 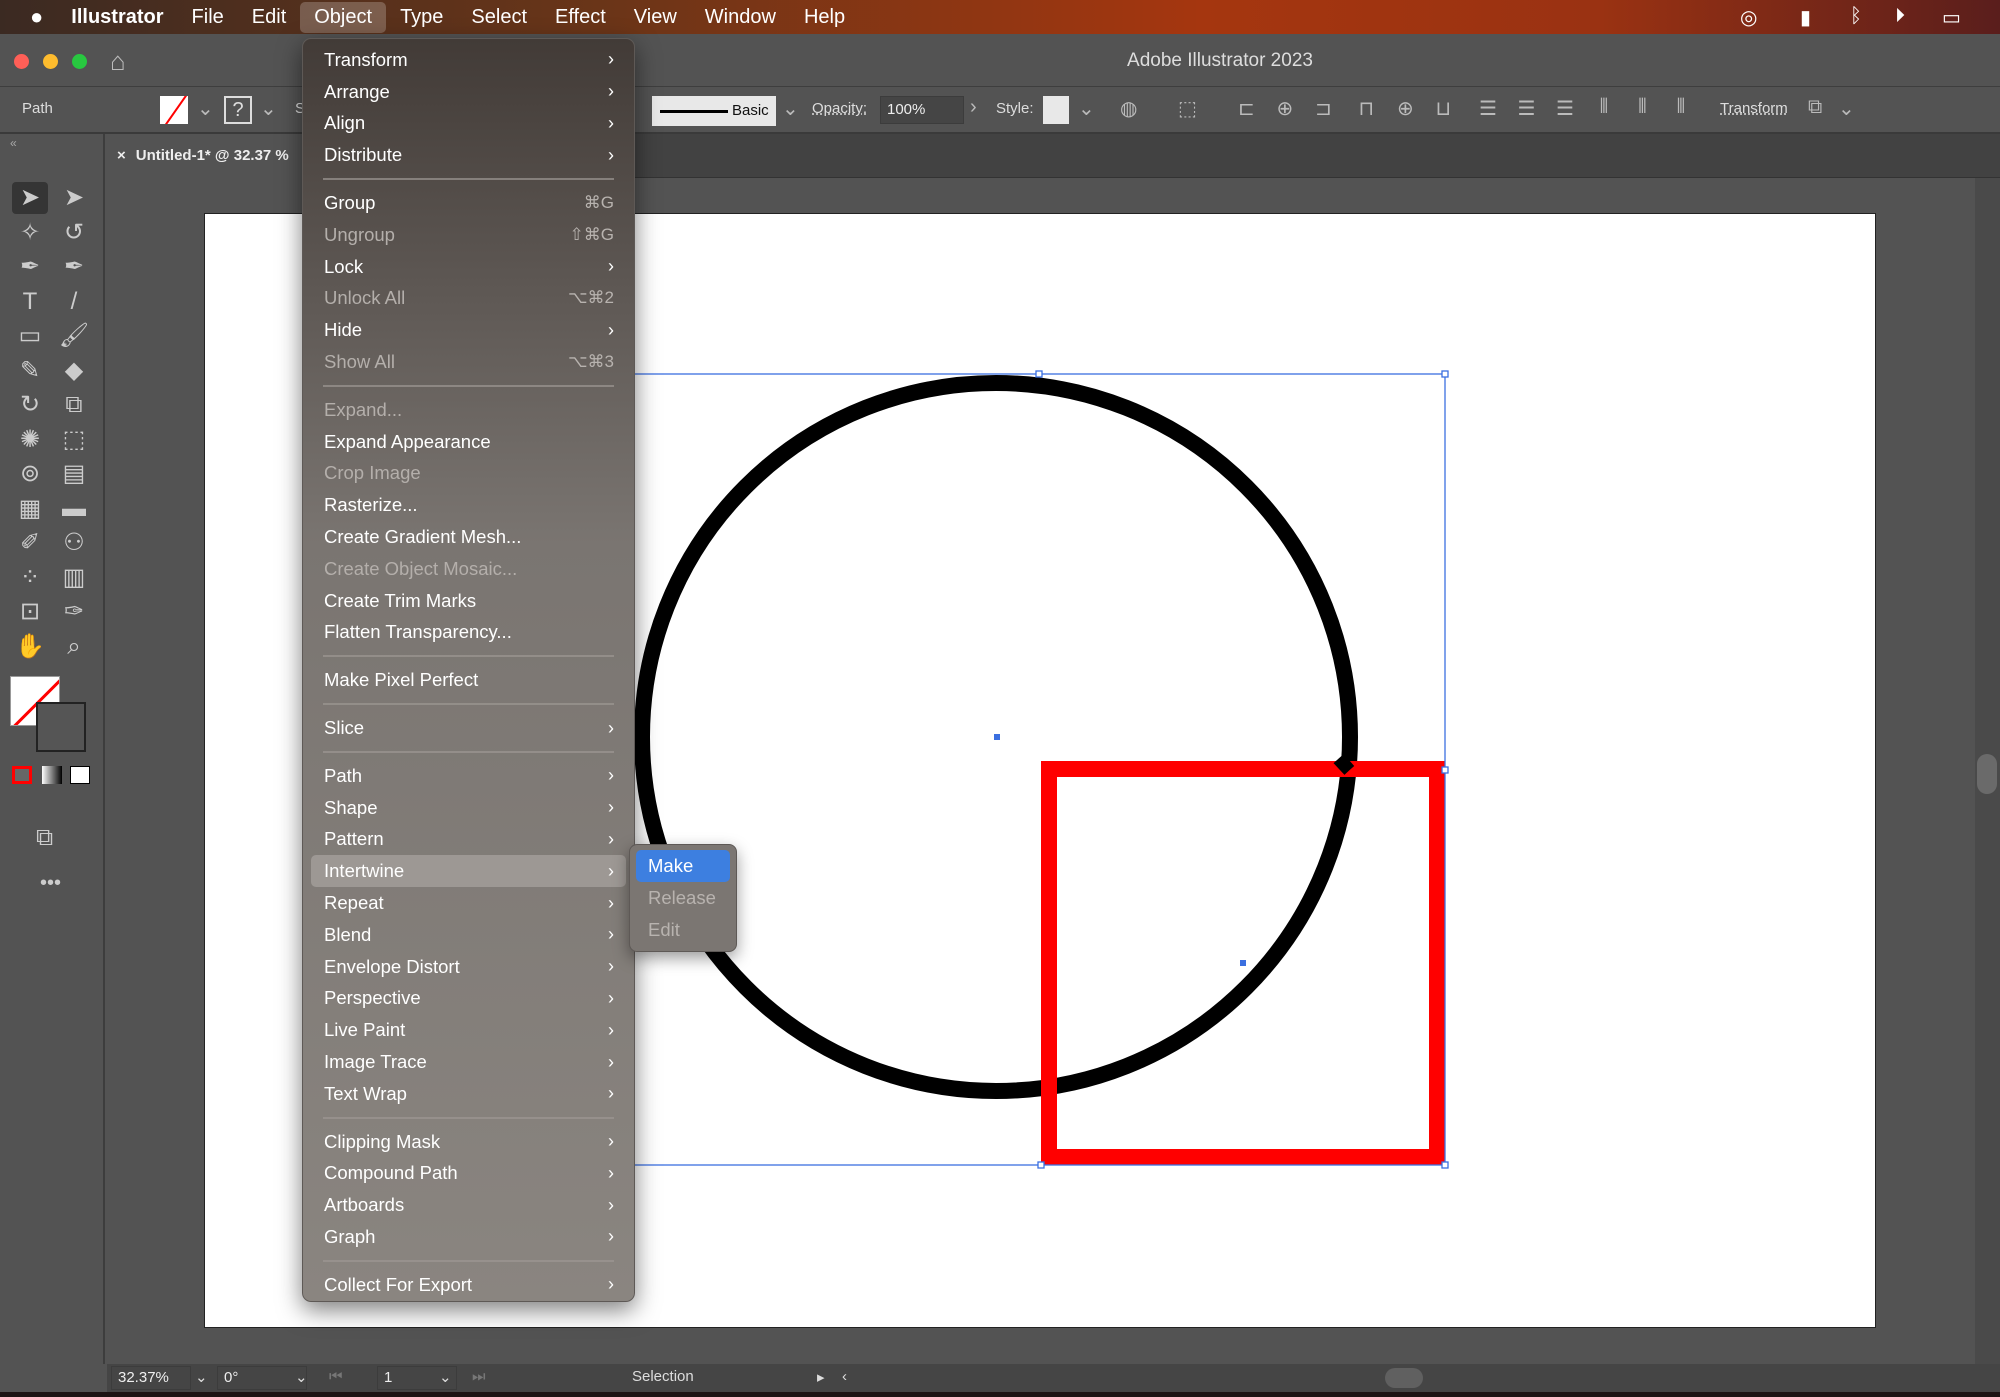 I want to click on menu-object: Object, so click(x=343, y=17).